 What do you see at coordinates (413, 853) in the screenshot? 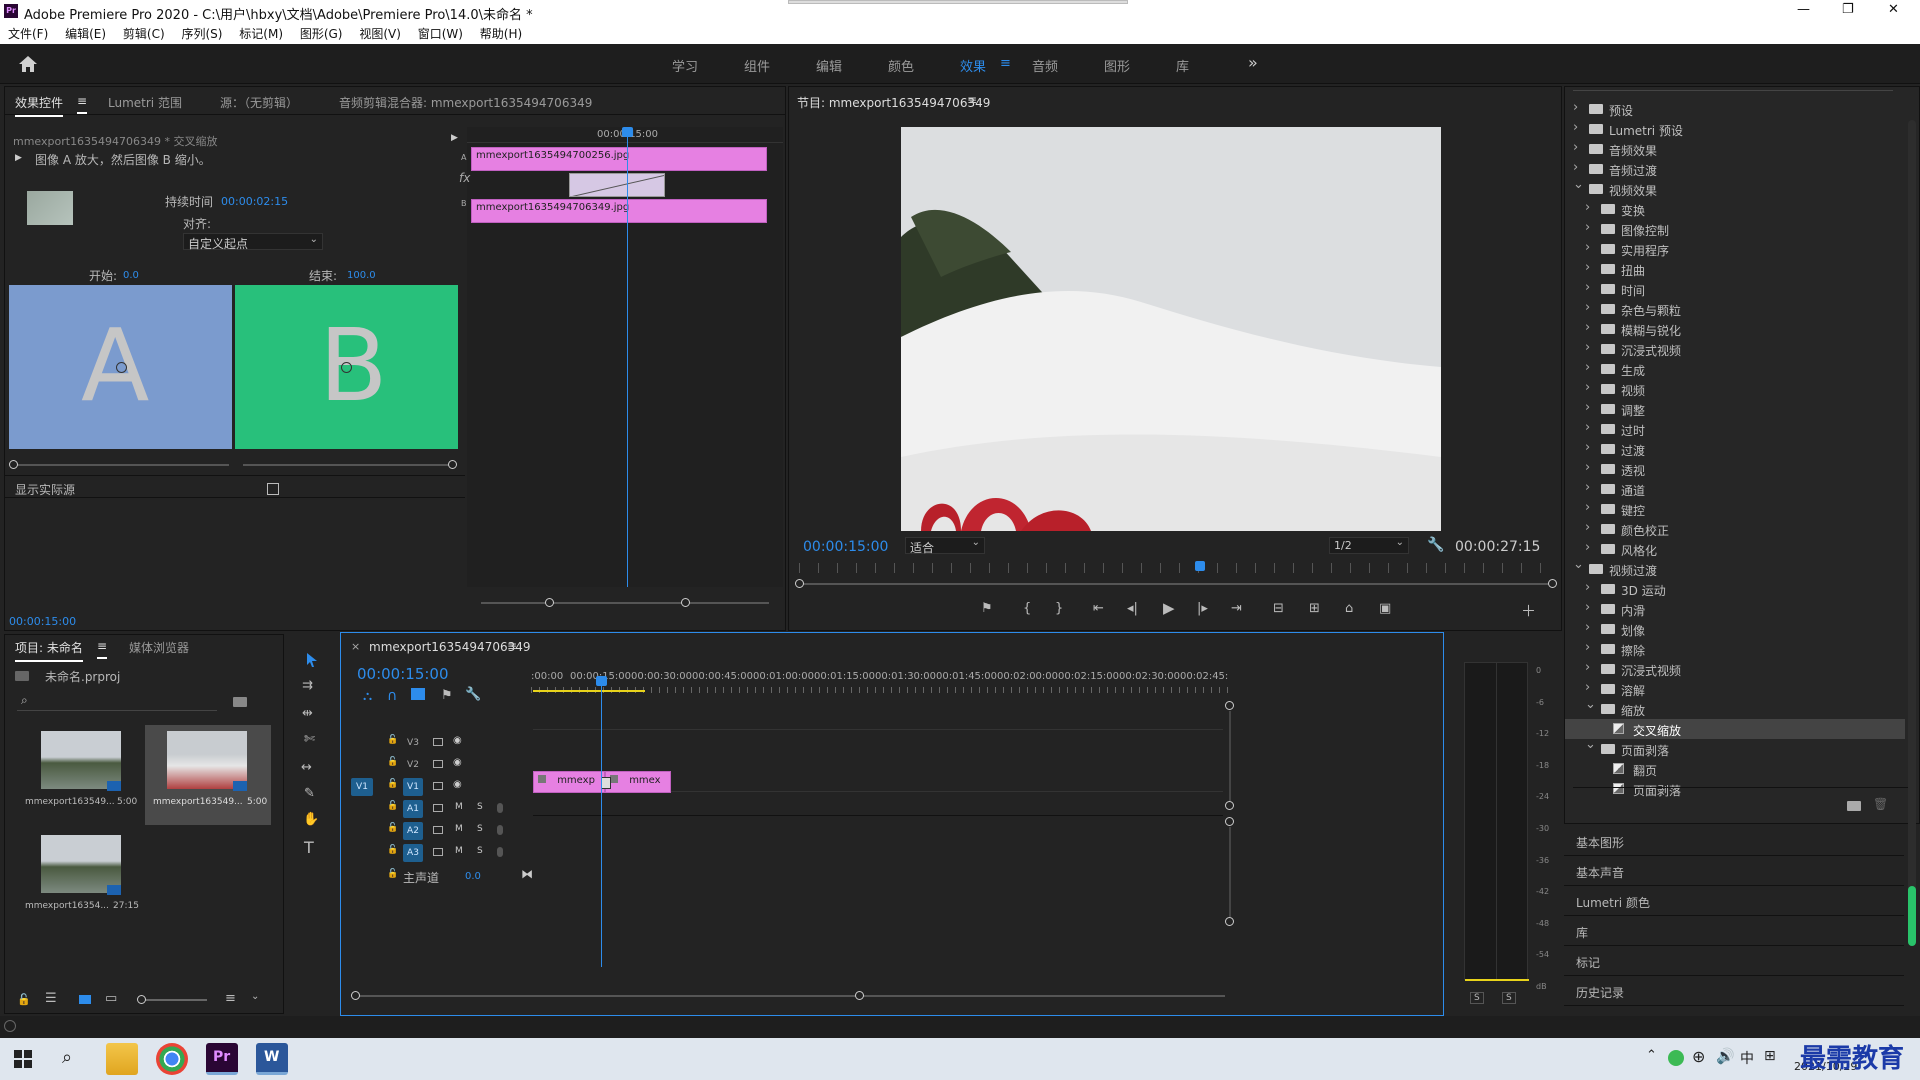
I see `track-label: A3` at bounding box center [413, 853].